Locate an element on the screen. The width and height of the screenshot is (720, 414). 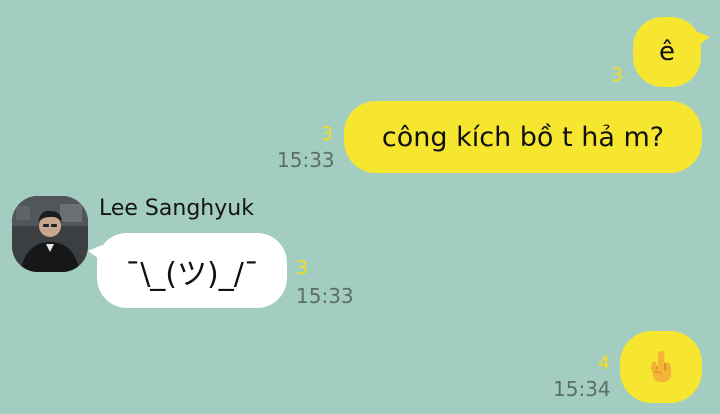
outgoing-message-bubble is located at coordinates (661, 367).